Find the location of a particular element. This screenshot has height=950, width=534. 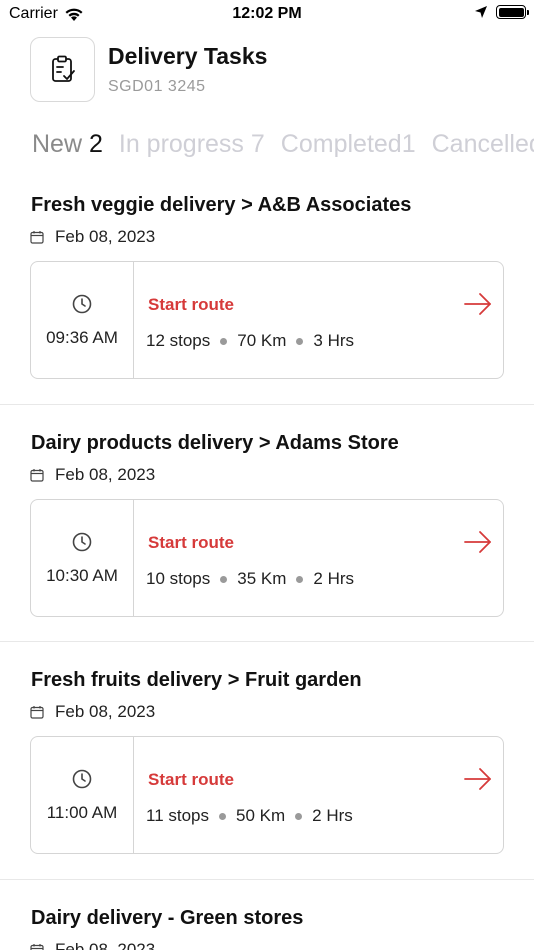

status-bar: Carrier 12:02 PM is located at coordinates (267, 15).